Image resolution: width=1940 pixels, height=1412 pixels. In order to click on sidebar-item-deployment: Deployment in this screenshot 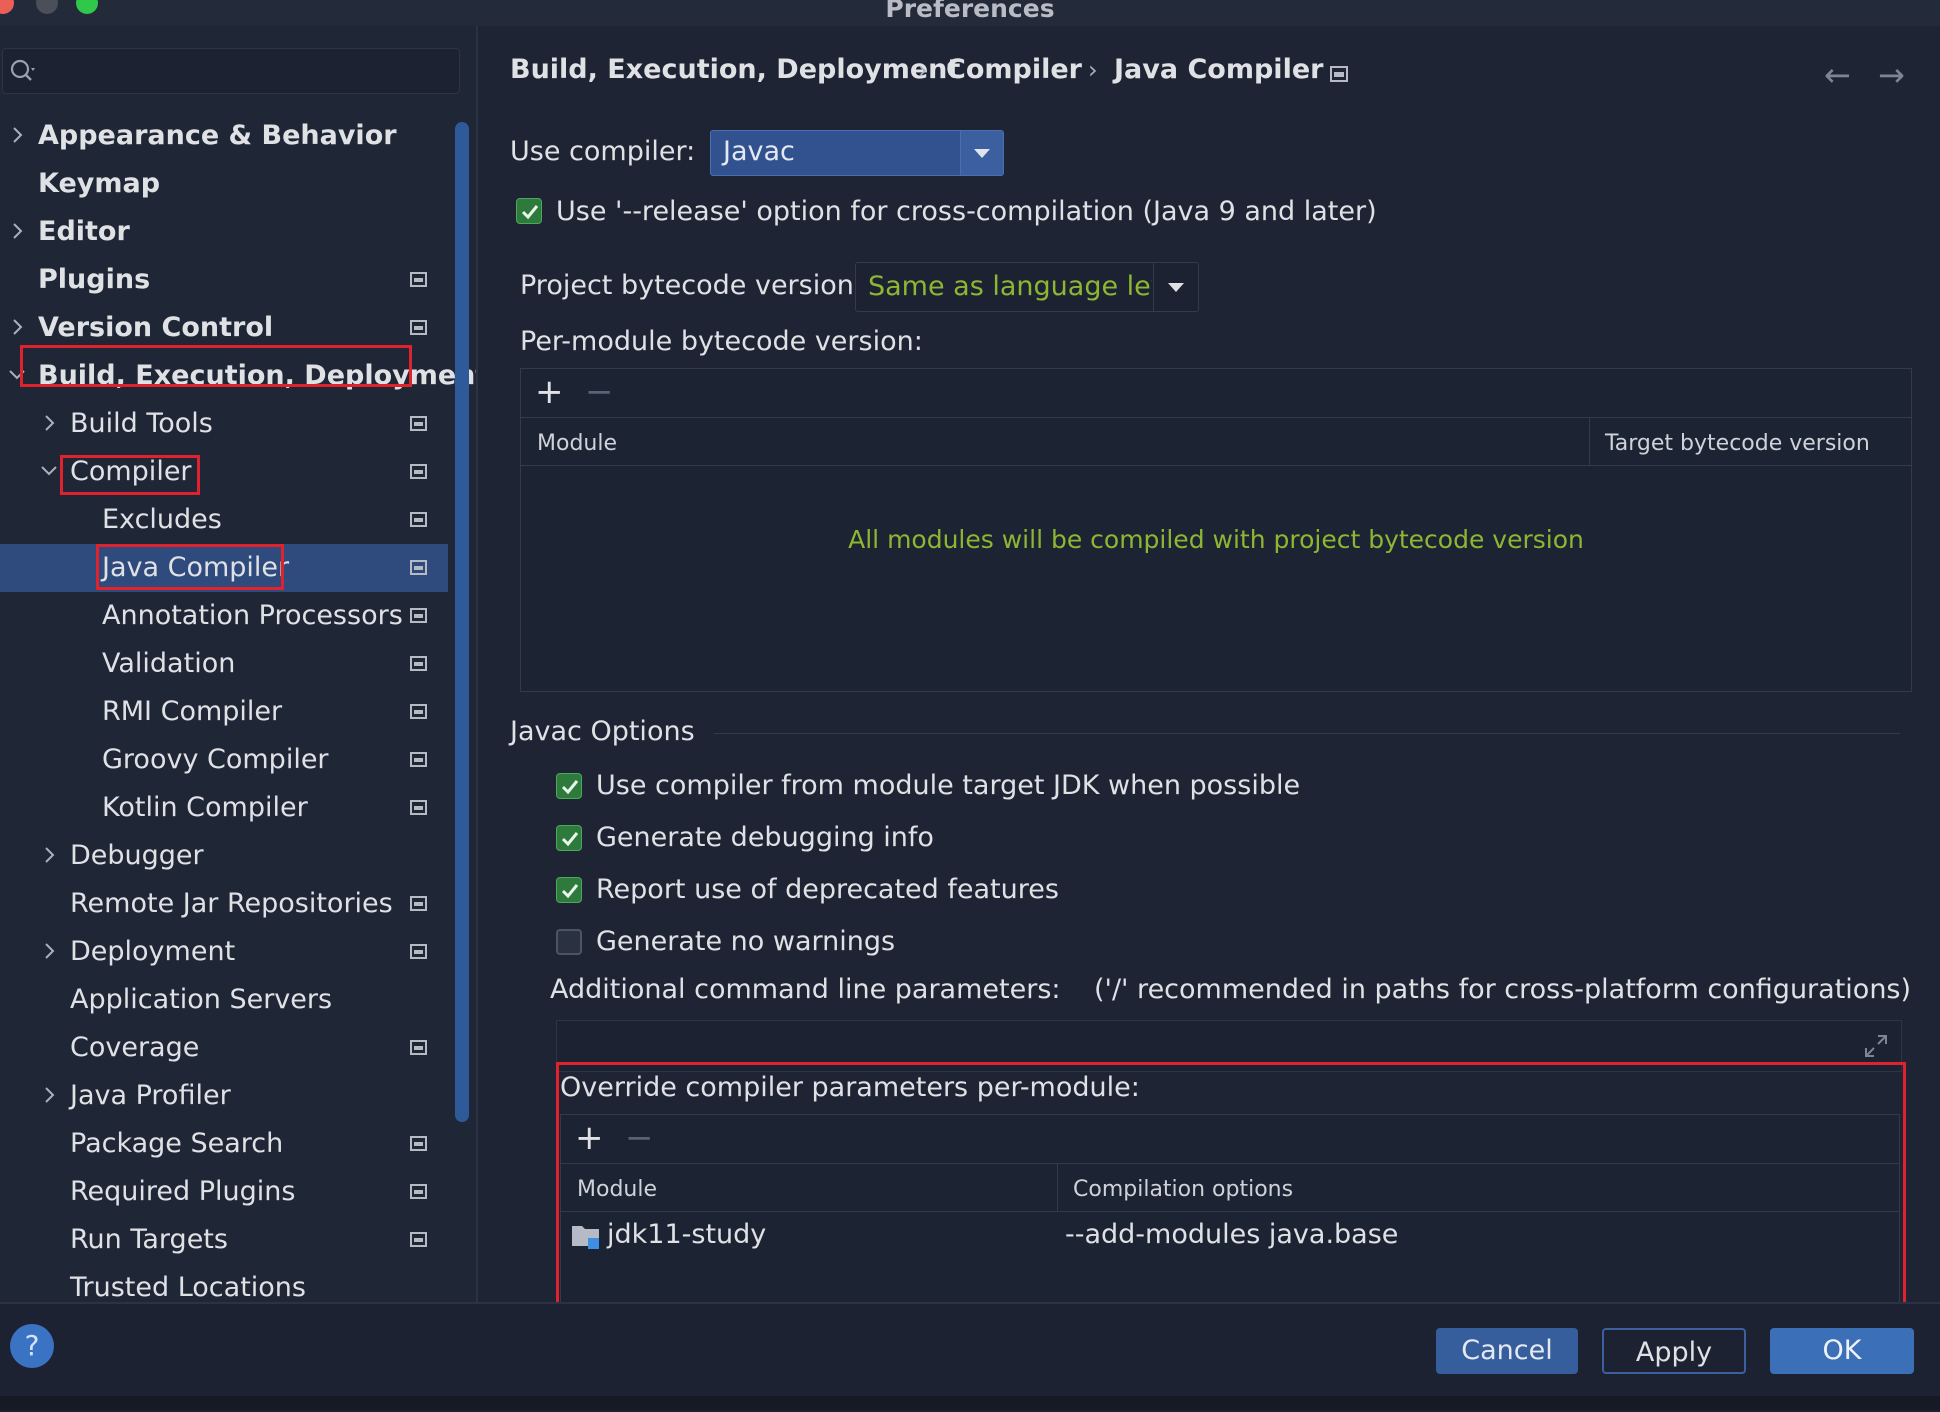, I will do `click(224, 952)`.